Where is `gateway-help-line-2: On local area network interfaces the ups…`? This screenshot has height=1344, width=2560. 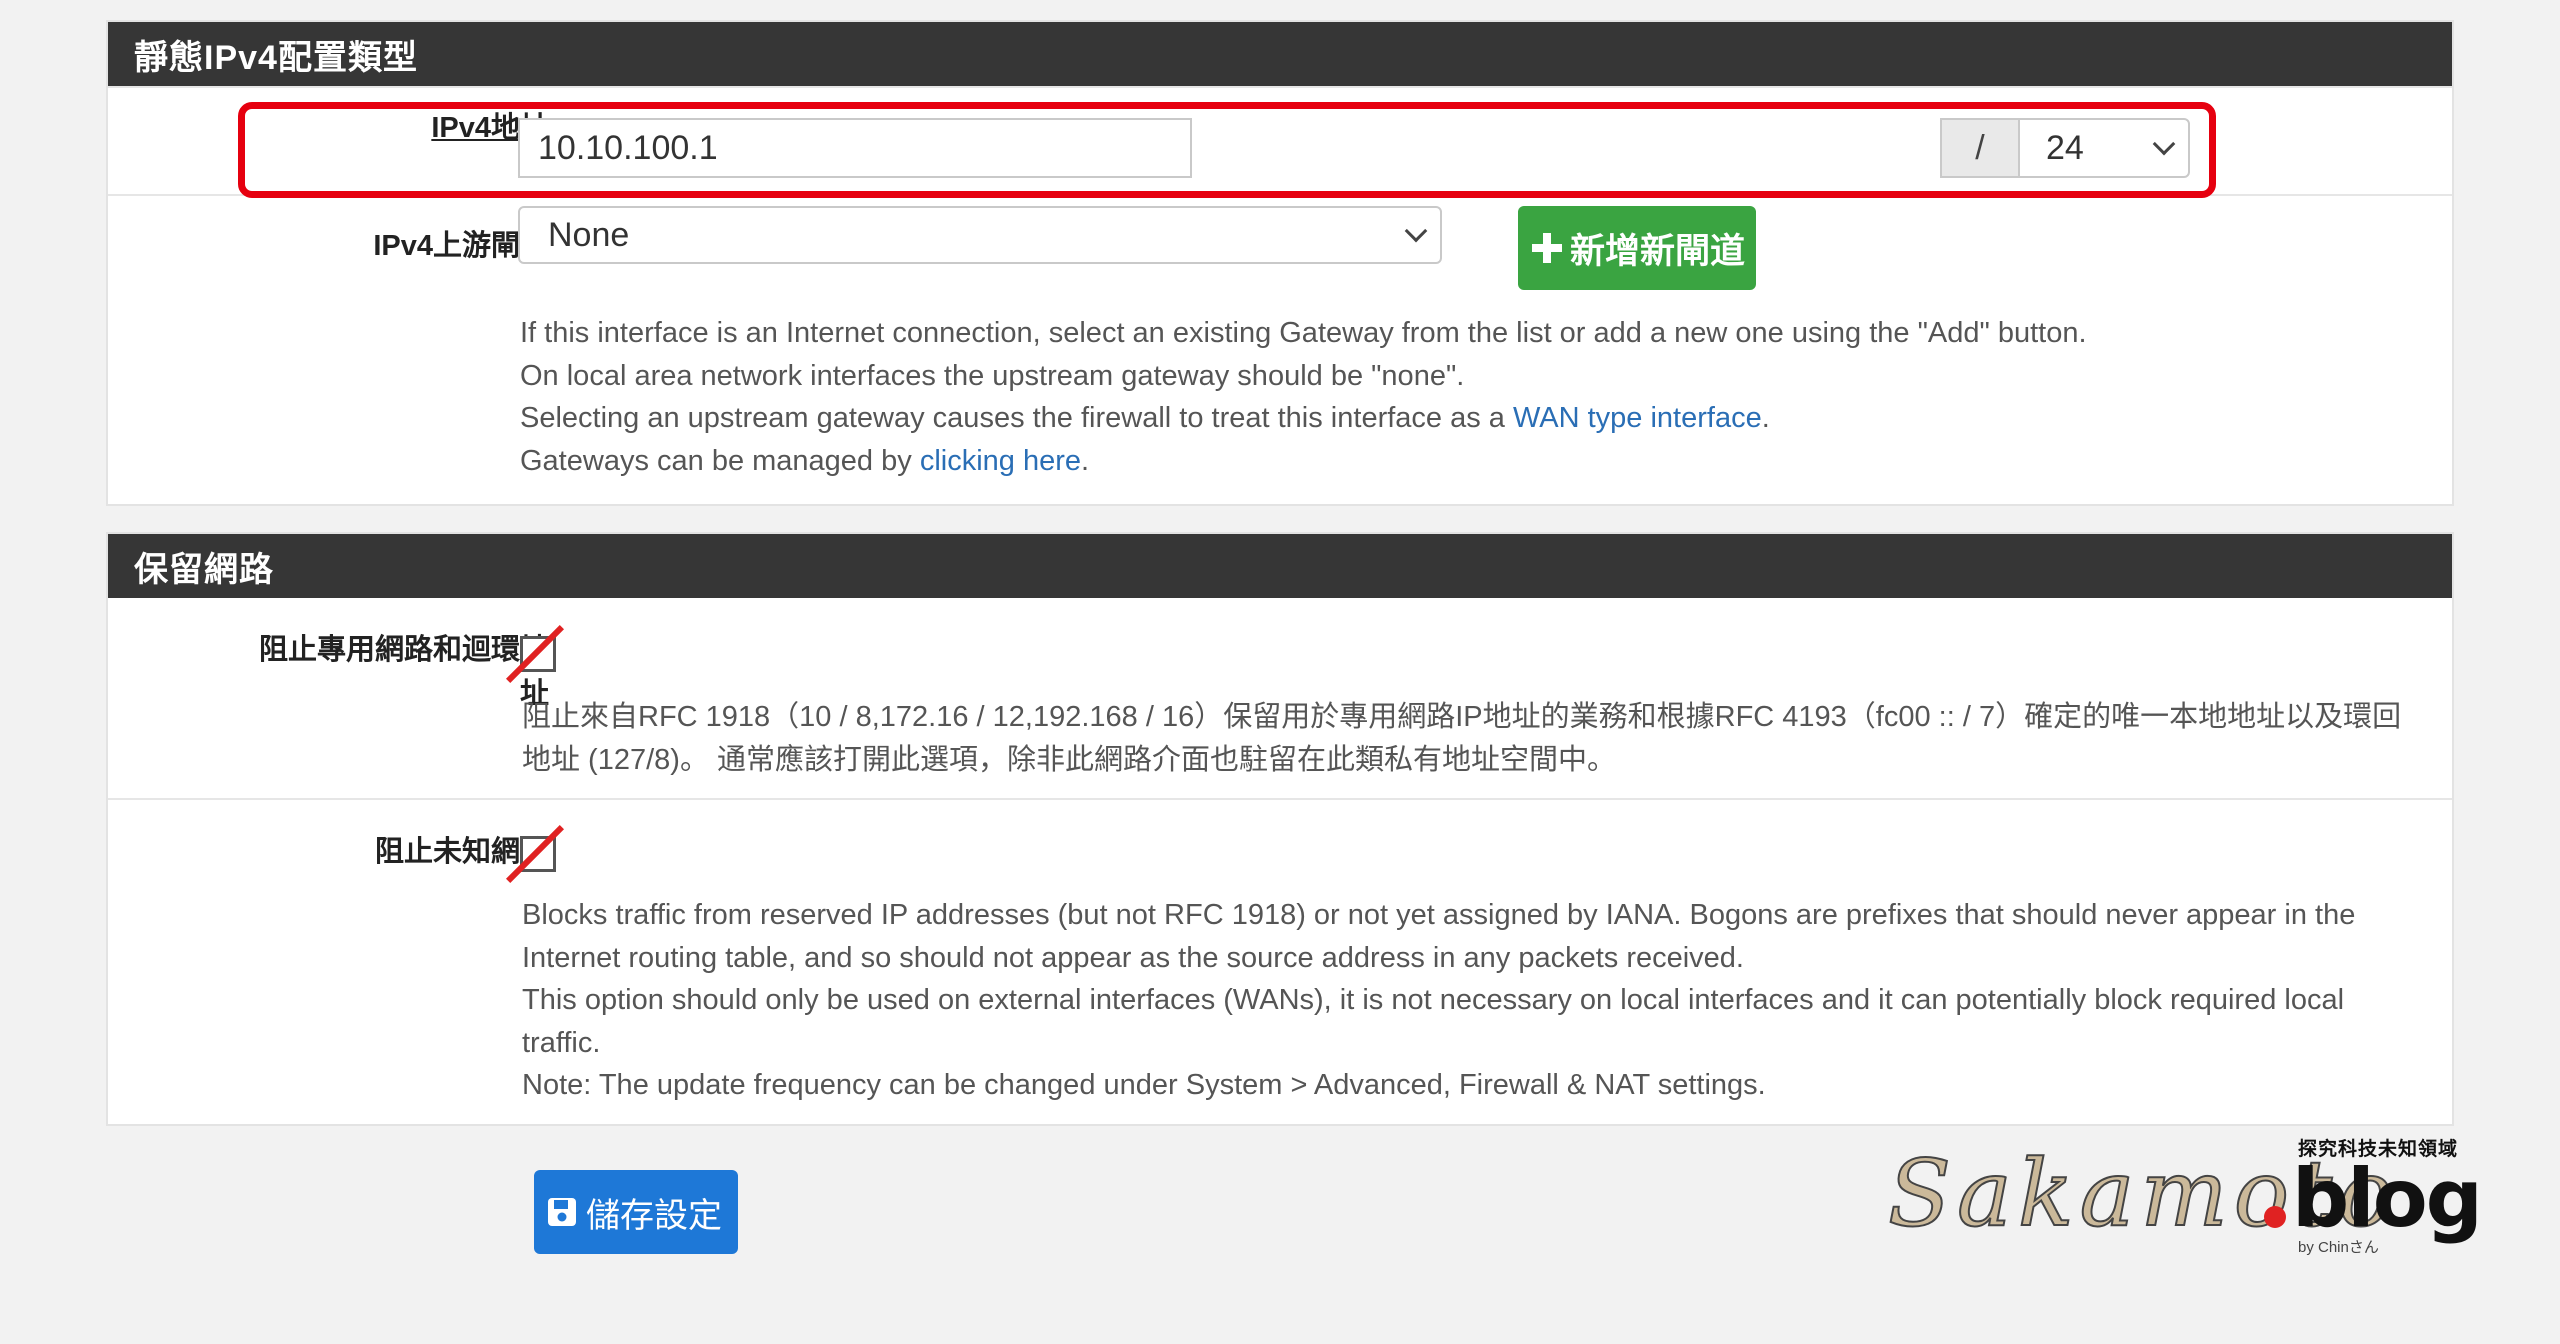 gateway-help-line-2: On local area network interfaces the ups… is located at coordinates (992, 375).